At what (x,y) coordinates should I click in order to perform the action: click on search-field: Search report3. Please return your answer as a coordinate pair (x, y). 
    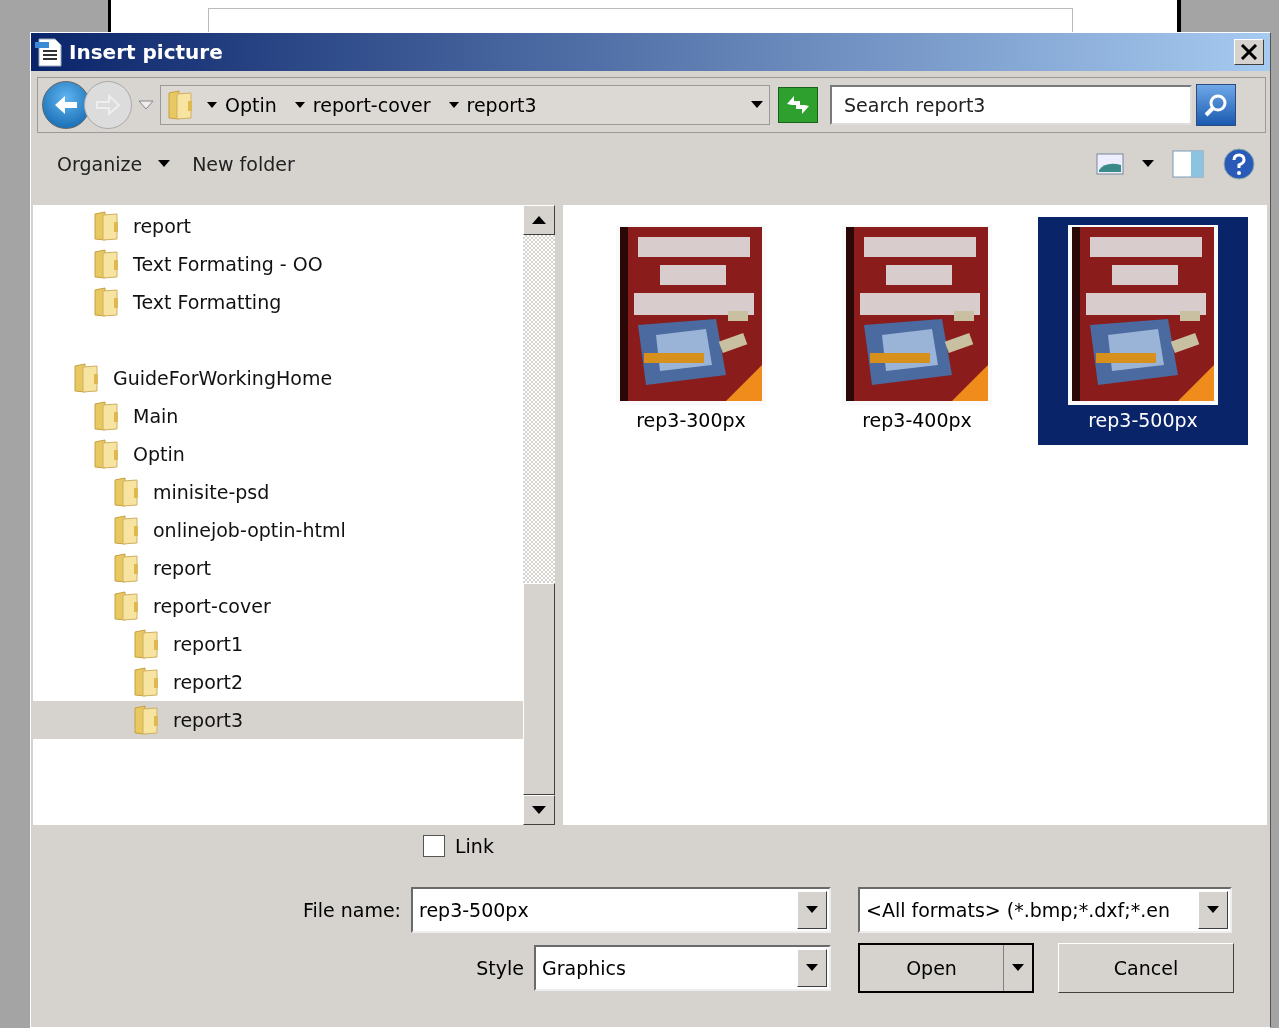
    Looking at the image, I should click on (1011, 105).